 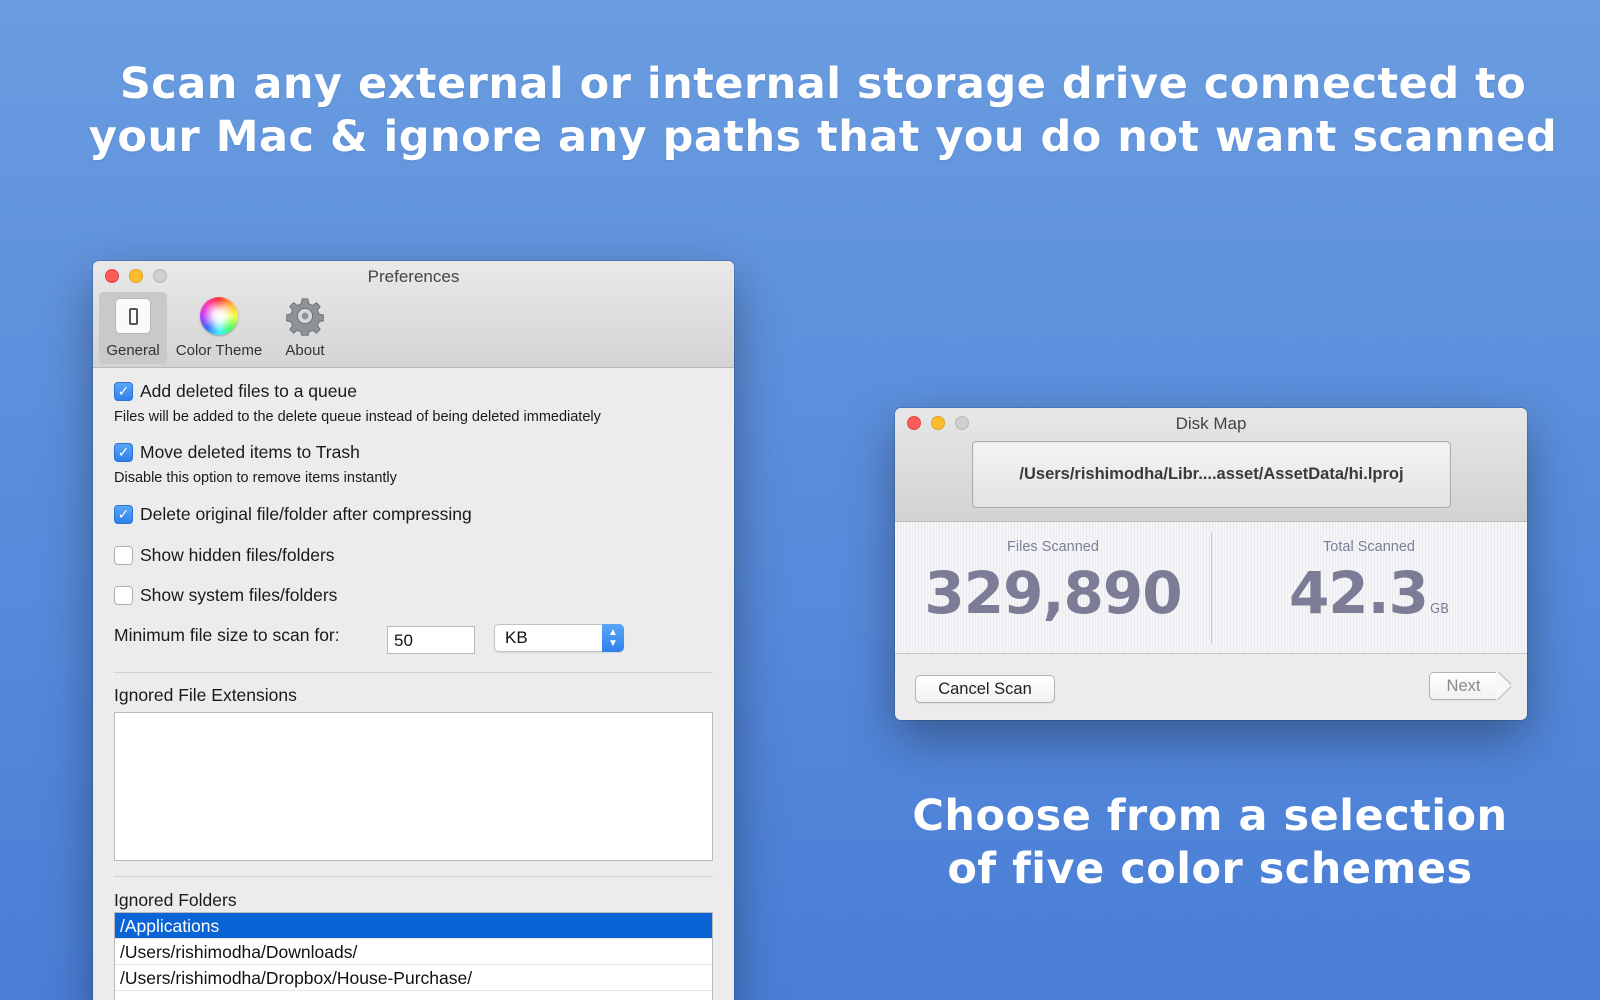 I want to click on tab-label: Color Theme, so click(x=219, y=350).